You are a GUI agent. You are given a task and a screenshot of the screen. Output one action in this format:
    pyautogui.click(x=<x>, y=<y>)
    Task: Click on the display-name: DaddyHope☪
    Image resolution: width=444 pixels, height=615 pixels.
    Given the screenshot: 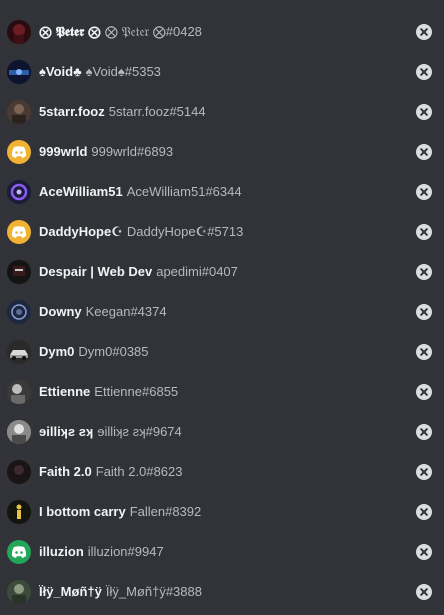 What is the action you would take?
    pyautogui.click(x=81, y=231)
    